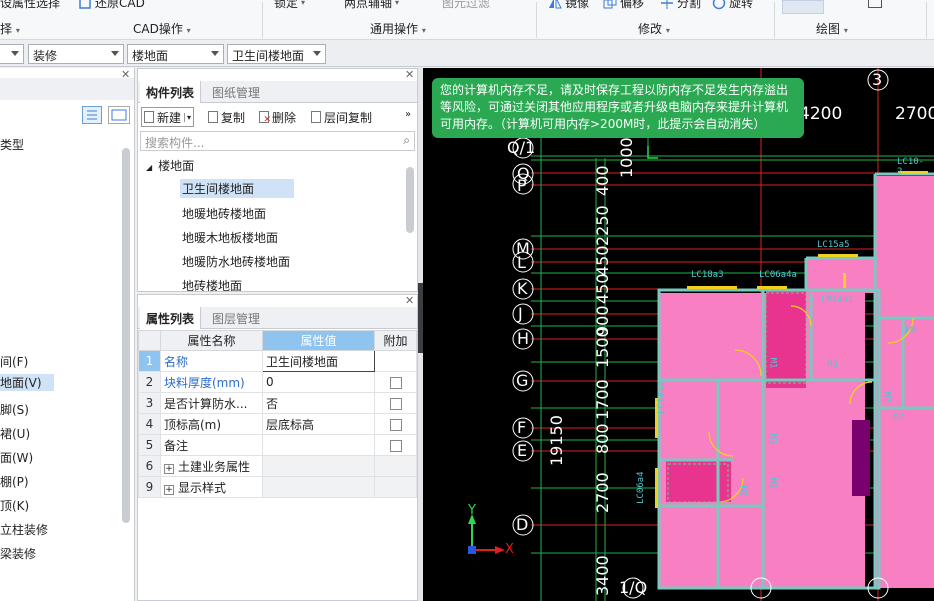 The height and width of the screenshot is (601, 934). I want to click on grip-edit-button: 两点辅轴 ▾, so click(371, 5).